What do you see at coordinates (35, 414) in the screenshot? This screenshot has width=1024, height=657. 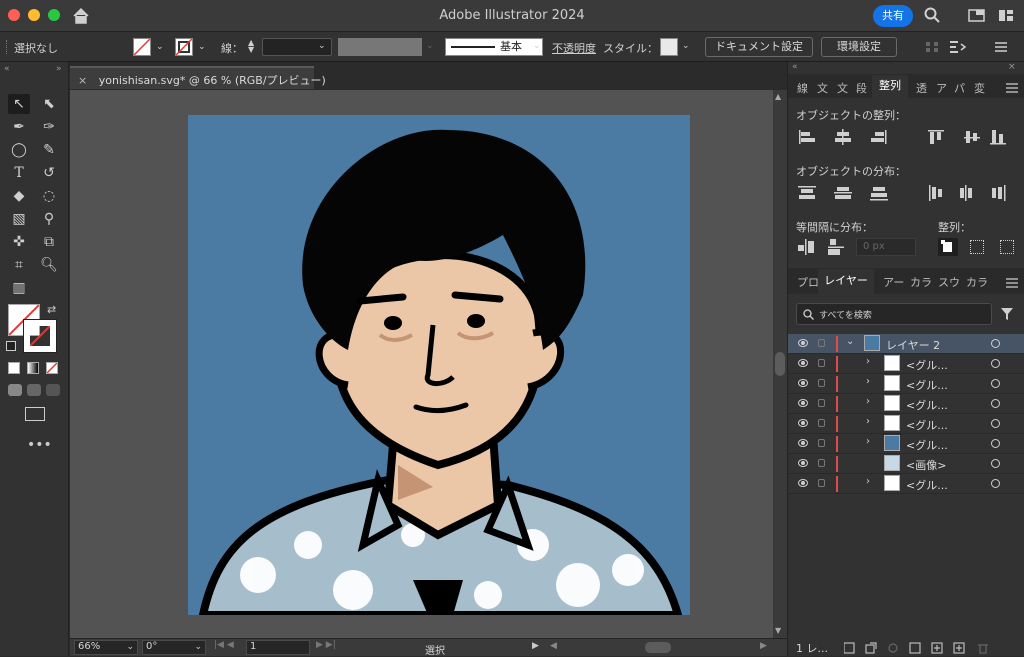 I see `screen-mode-icon` at bounding box center [35, 414].